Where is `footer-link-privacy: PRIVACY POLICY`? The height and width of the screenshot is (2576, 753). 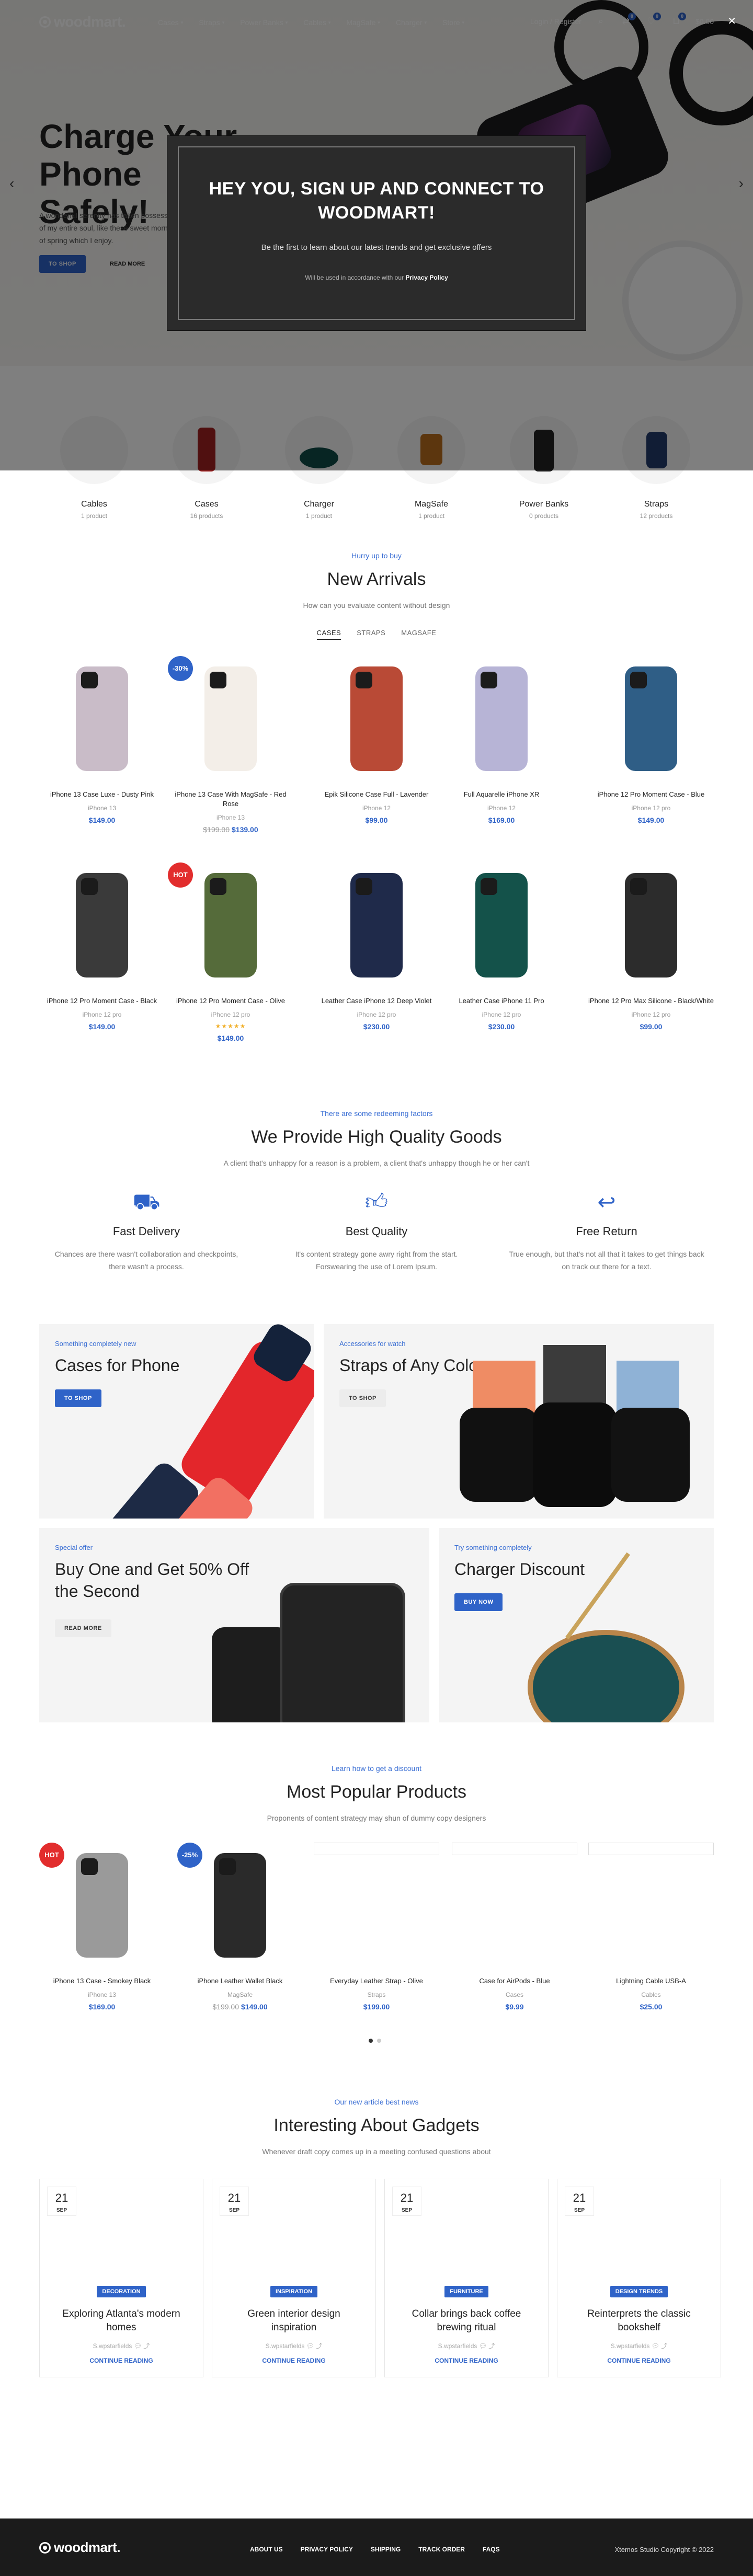 footer-link-privacy: PRIVACY POLICY is located at coordinates (327, 2549).